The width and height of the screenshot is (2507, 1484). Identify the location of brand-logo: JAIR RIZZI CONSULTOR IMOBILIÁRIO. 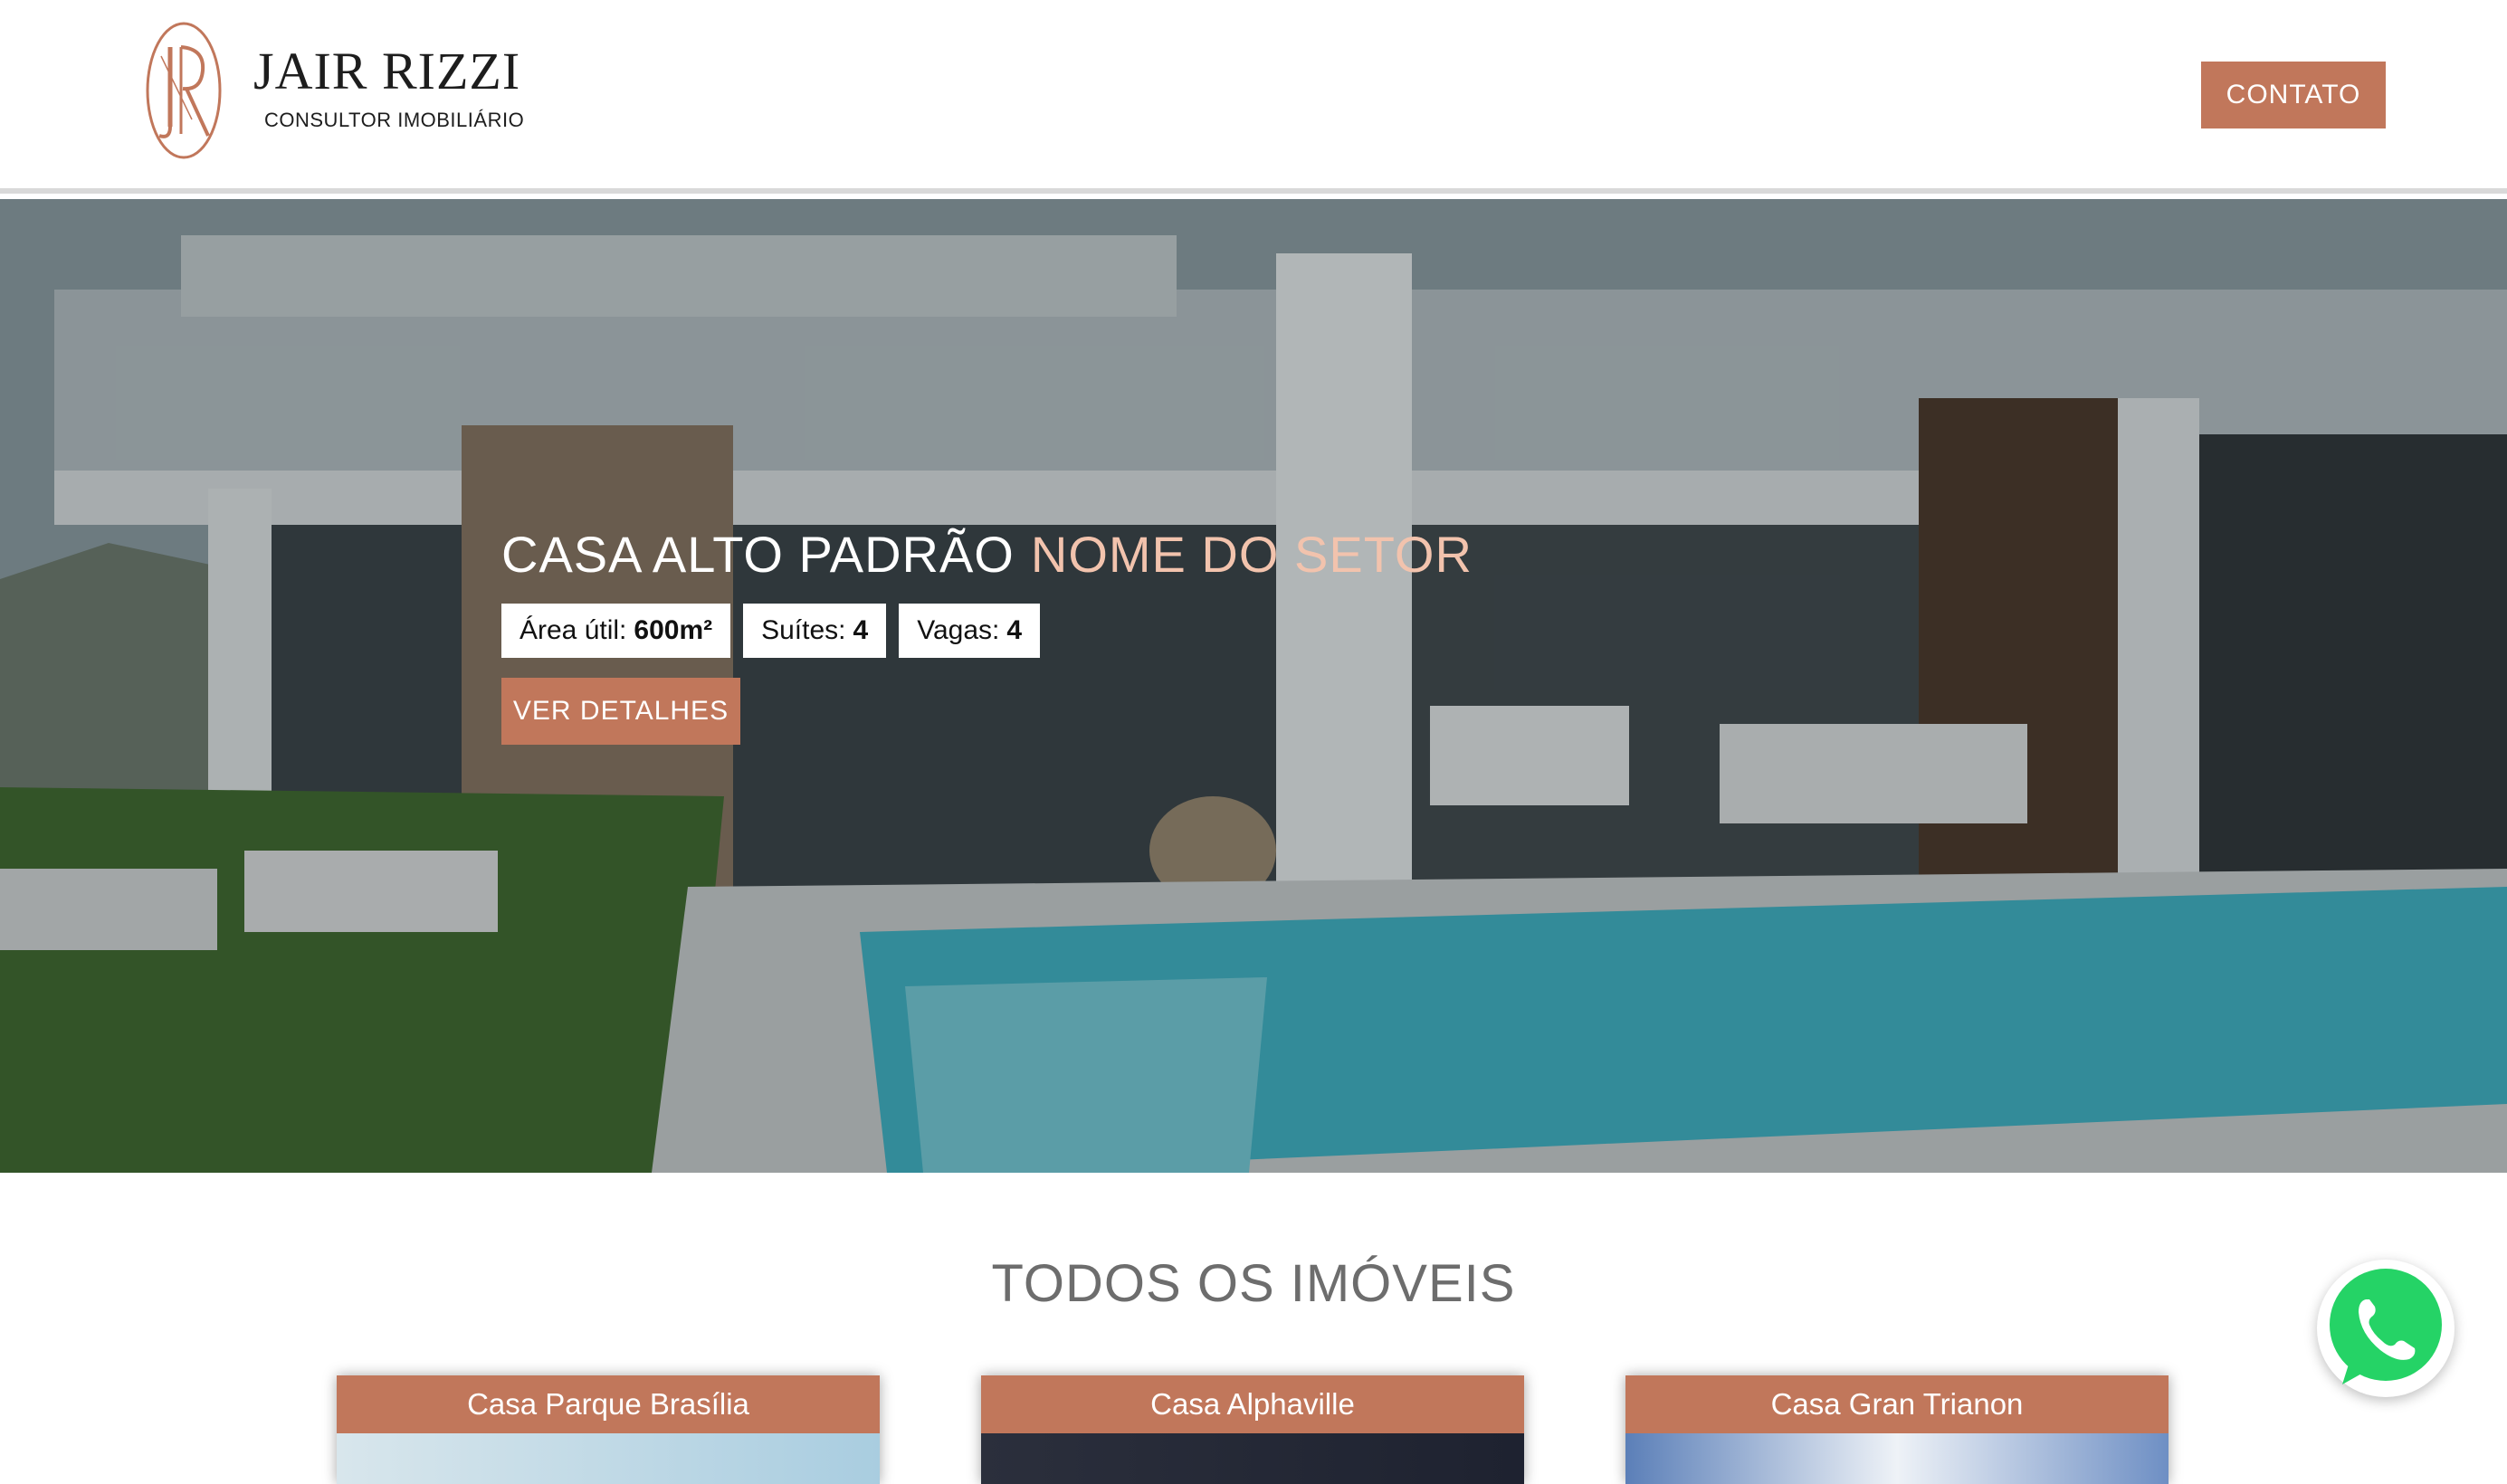
(335, 90).